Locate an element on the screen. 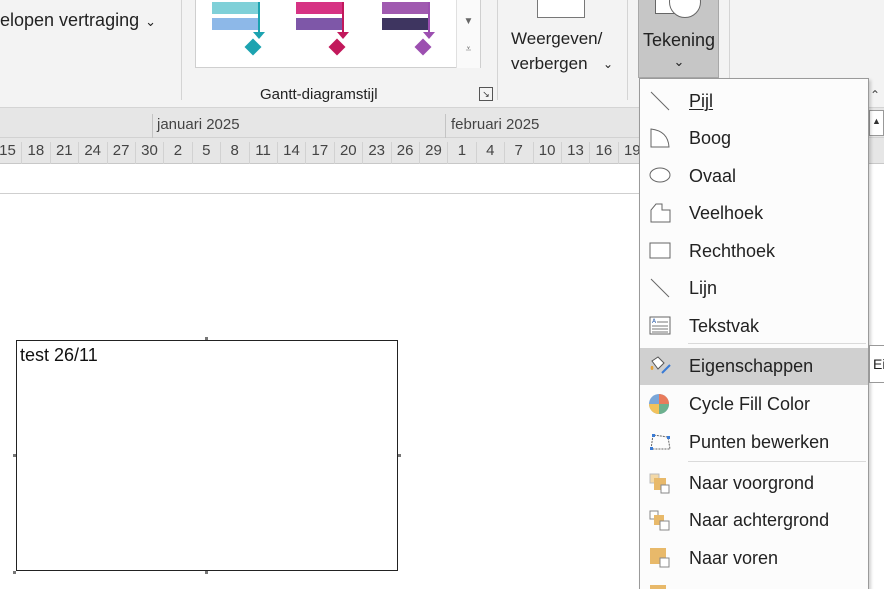 This screenshot has height=589, width=884. late-tasks-dropdown: elopen vertraging ⌄ is located at coordinates (78, 20).